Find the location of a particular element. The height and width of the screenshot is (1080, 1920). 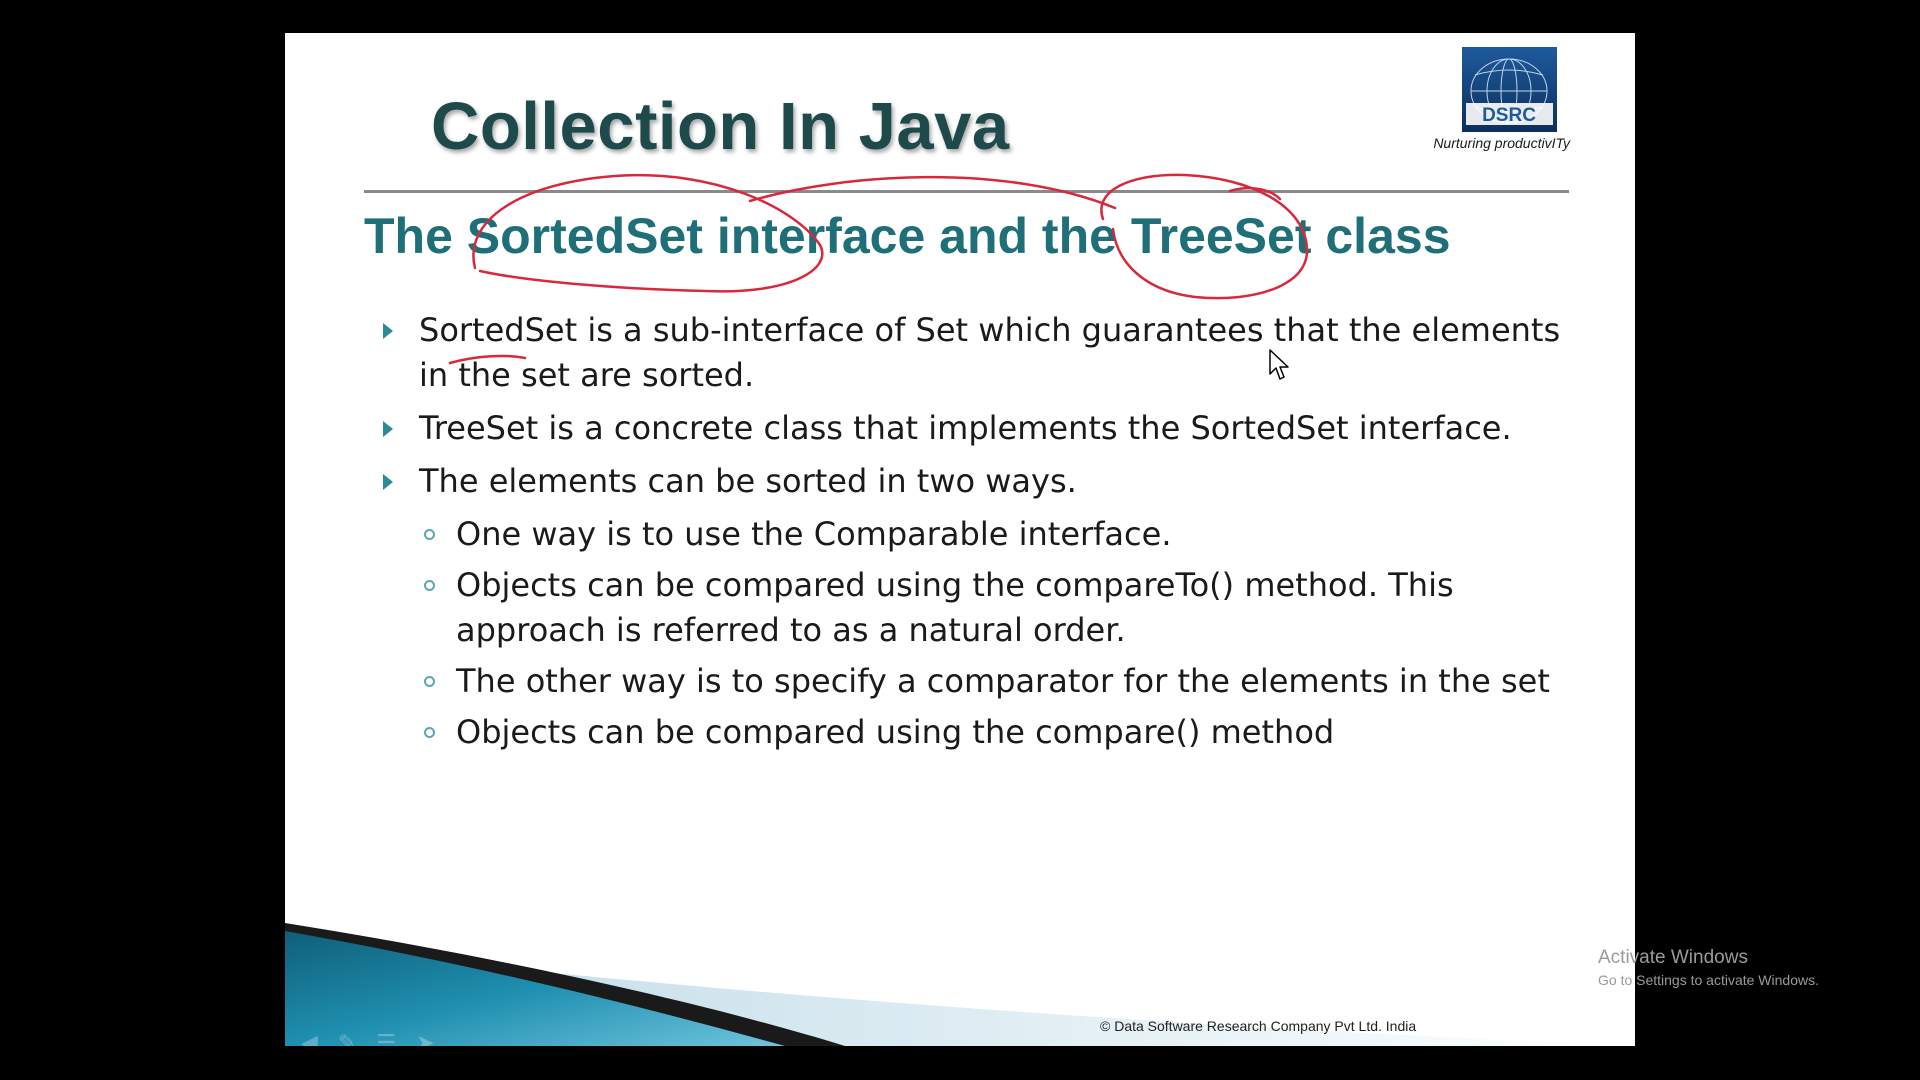

bullet-text: The elements can be sorted in two ways. is located at coordinates (748, 481).